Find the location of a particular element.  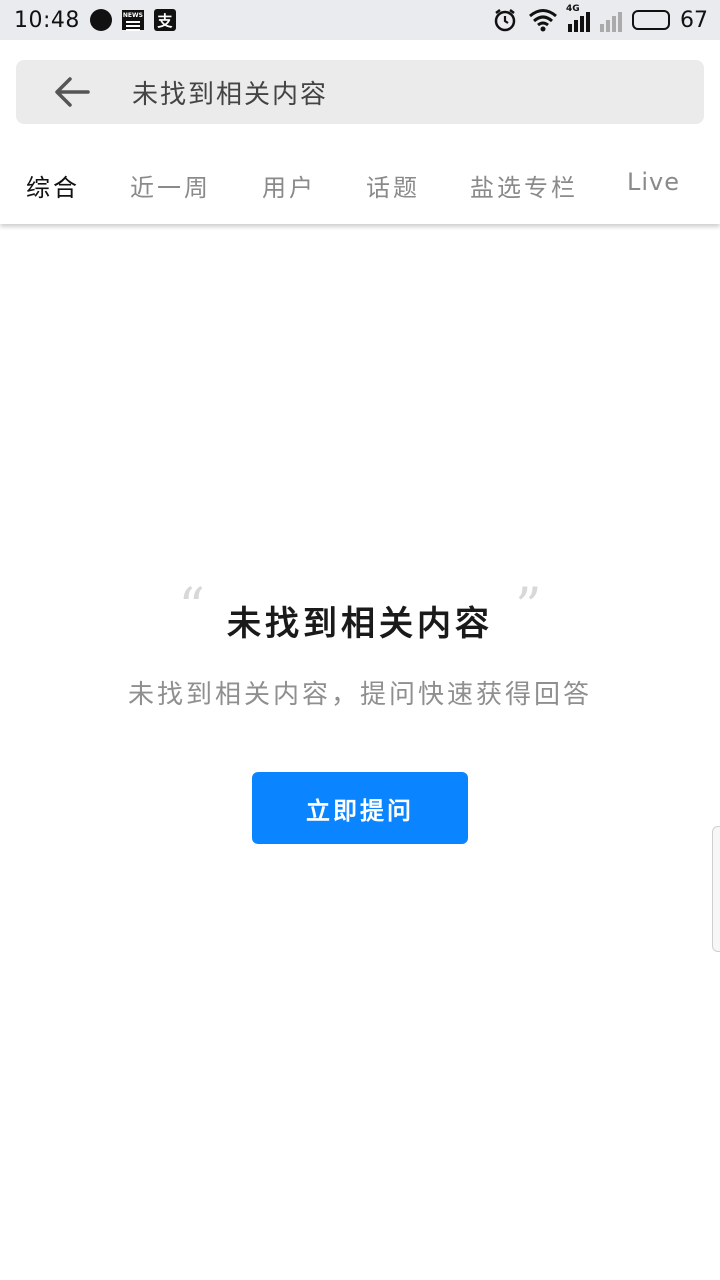

app-bar: 未找到相关内容 综合 近一周 用户 话题 盐选专栏 Live is located at coordinates (360, 132).